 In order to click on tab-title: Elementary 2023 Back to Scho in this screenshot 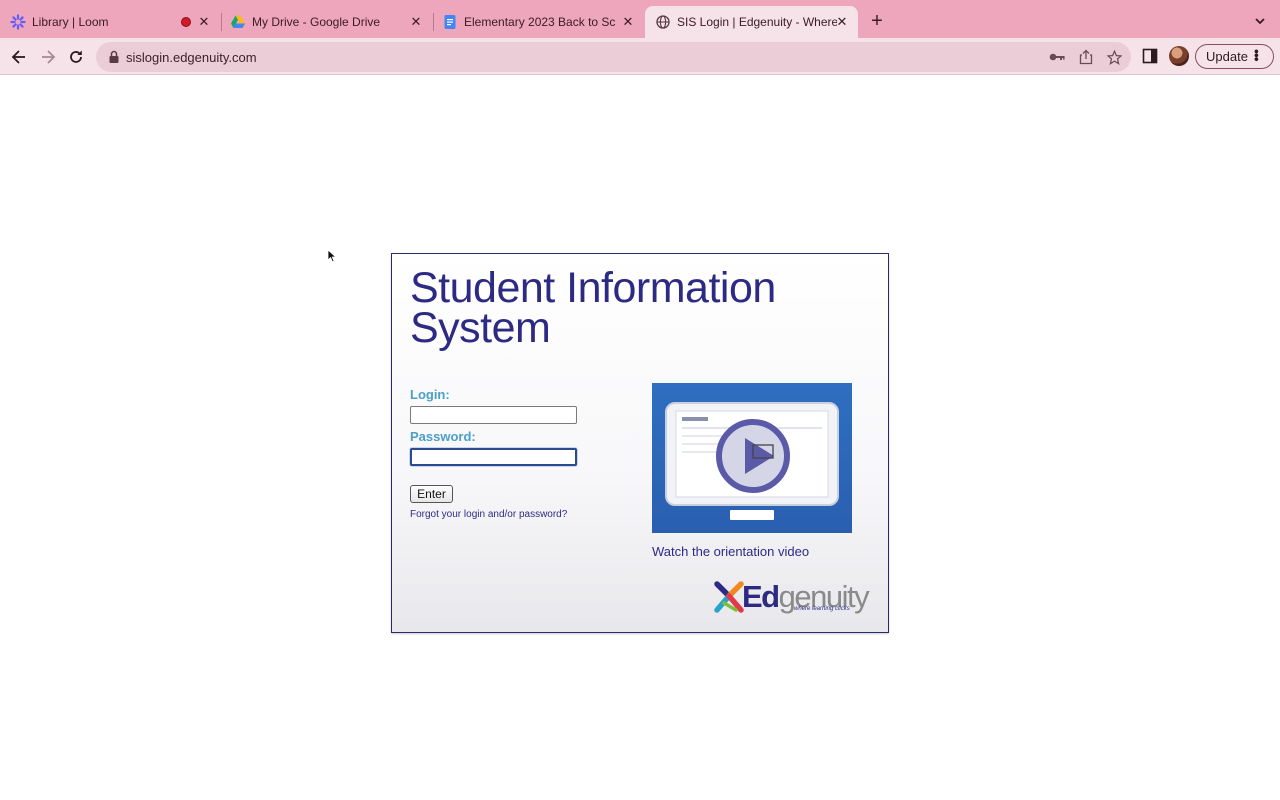, I will do `click(540, 22)`.